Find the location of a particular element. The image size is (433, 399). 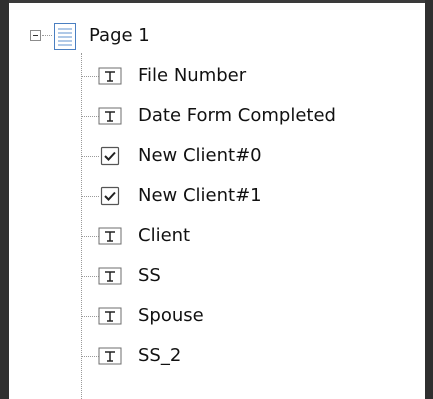

tree-item-label: SS_2 is located at coordinates (160, 355).